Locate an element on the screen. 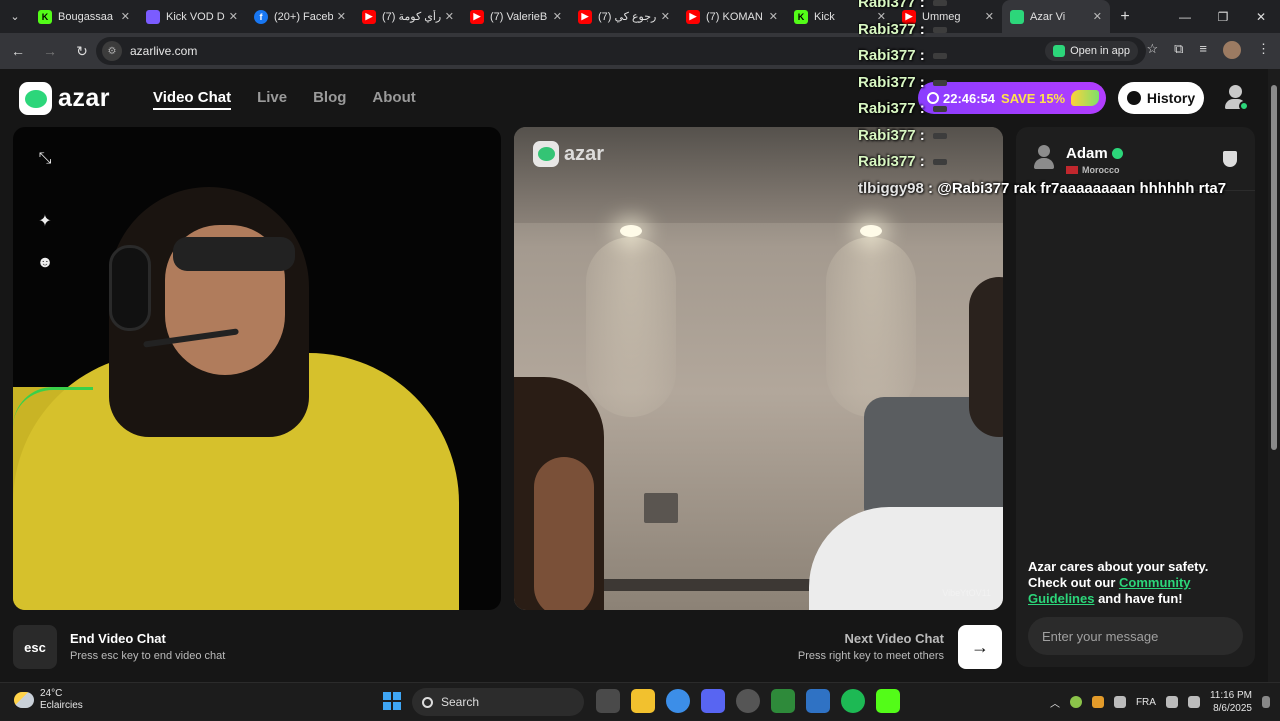 The height and width of the screenshot is (721, 1280). obs-icon is located at coordinates (748, 701).